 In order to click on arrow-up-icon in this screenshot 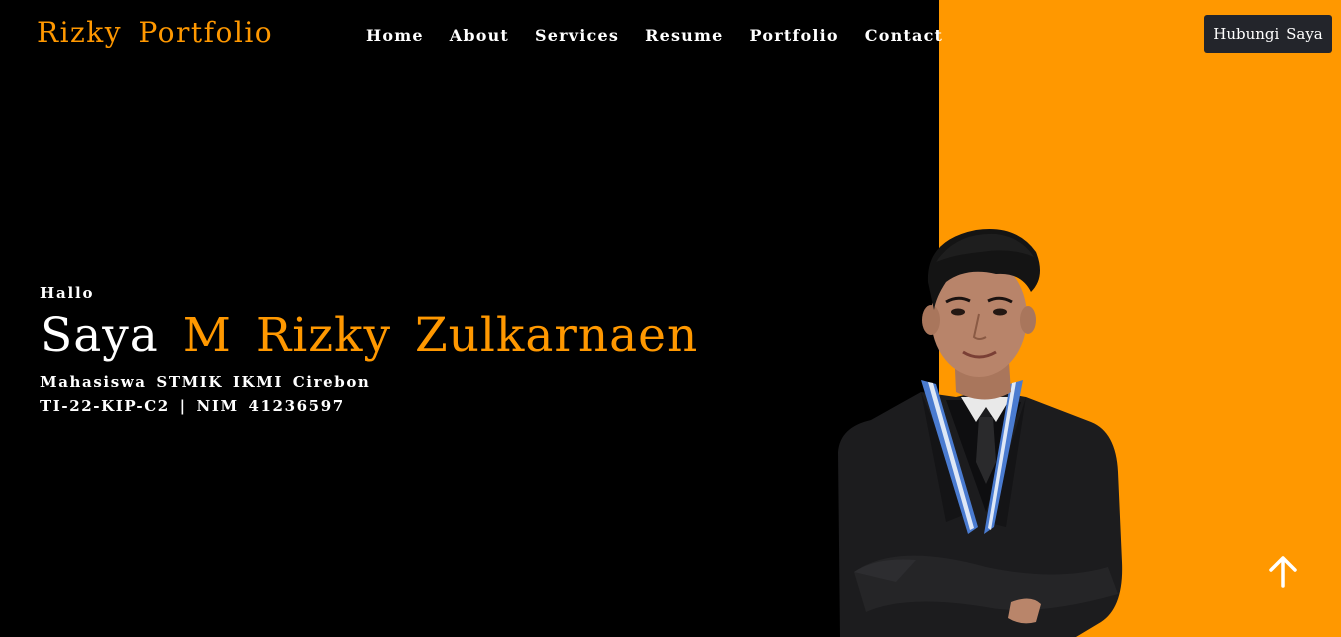, I will do `click(1283, 571)`.